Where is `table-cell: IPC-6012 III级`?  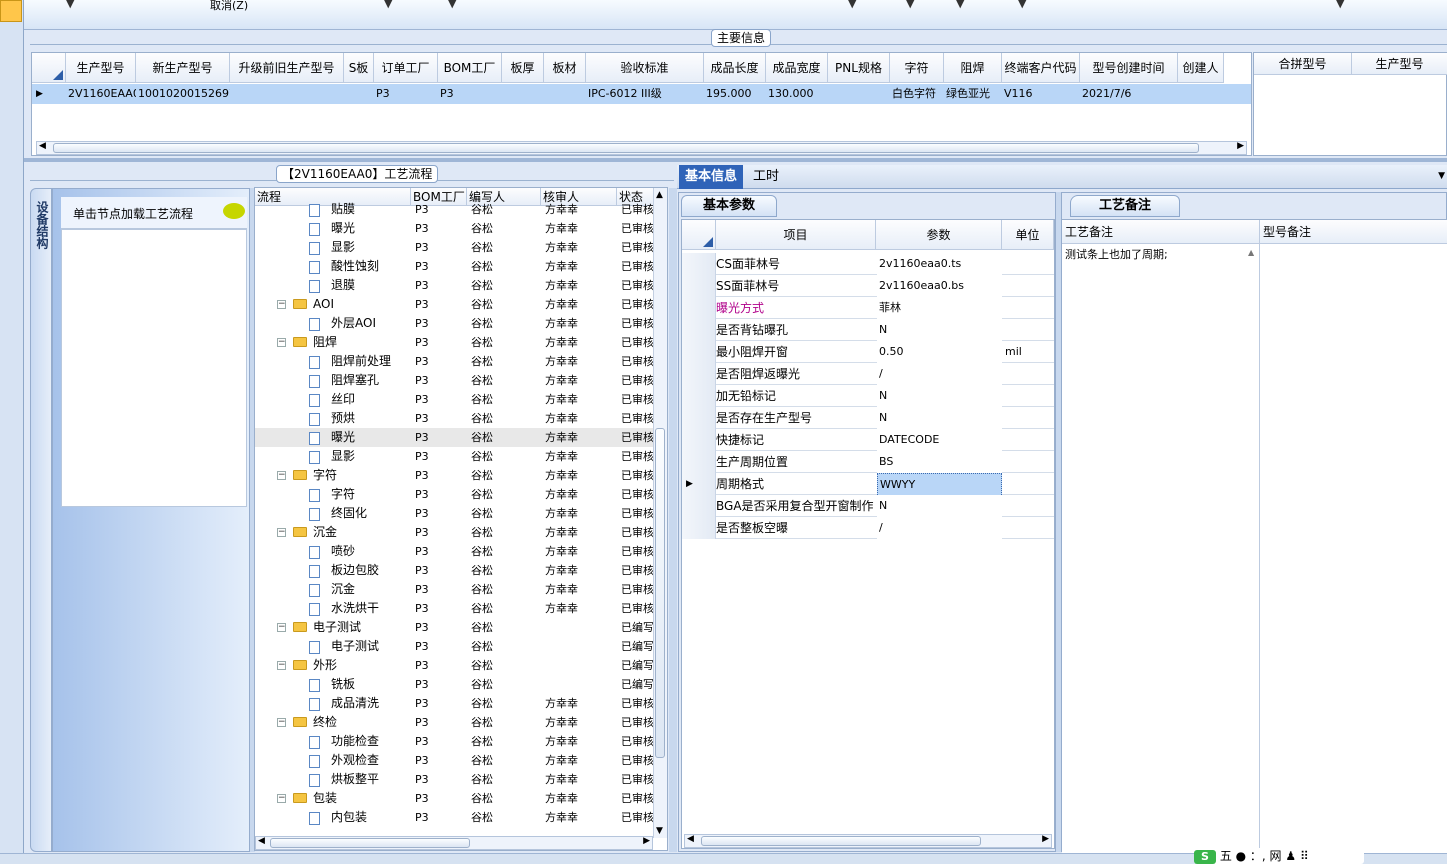
table-cell: IPC-6012 III级 is located at coordinates (646, 94).